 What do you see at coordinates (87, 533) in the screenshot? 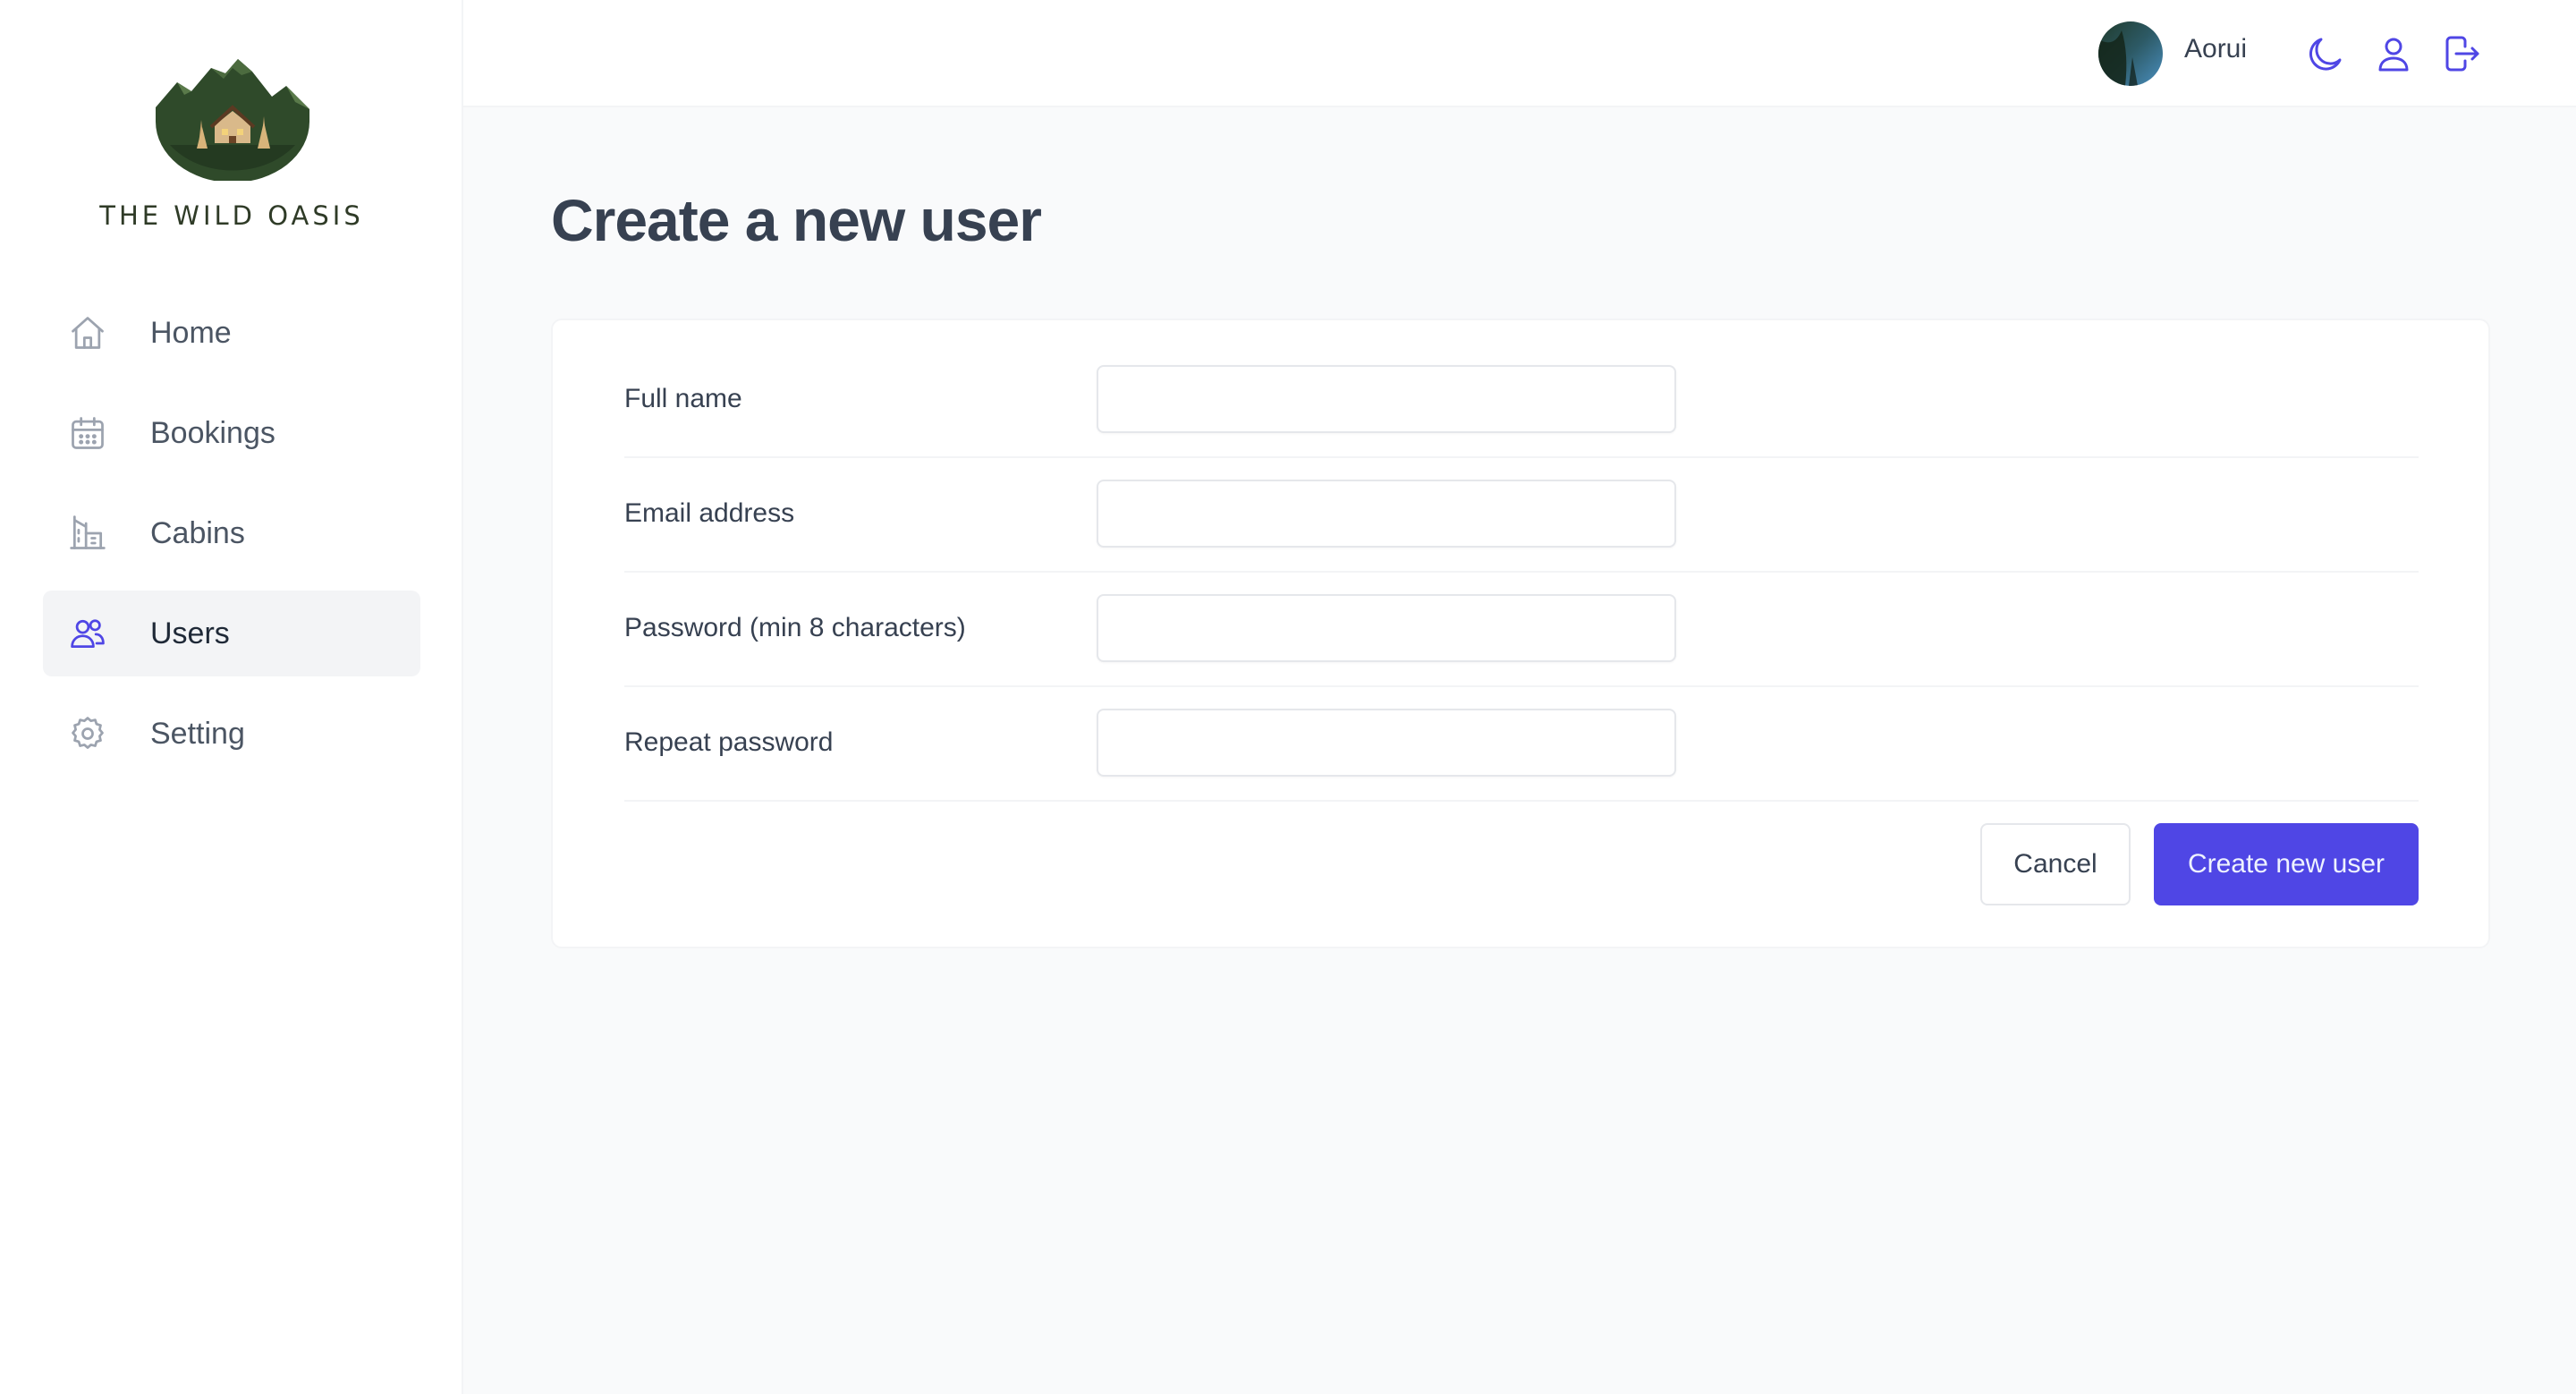
I see `cabin-icon` at bounding box center [87, 533].